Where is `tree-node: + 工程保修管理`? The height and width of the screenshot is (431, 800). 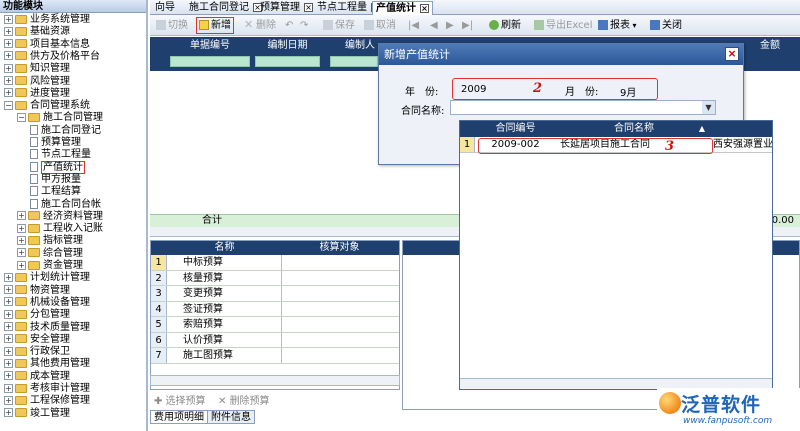 tree-node: + 工程保修管理 is located at coordinates (47, 401).